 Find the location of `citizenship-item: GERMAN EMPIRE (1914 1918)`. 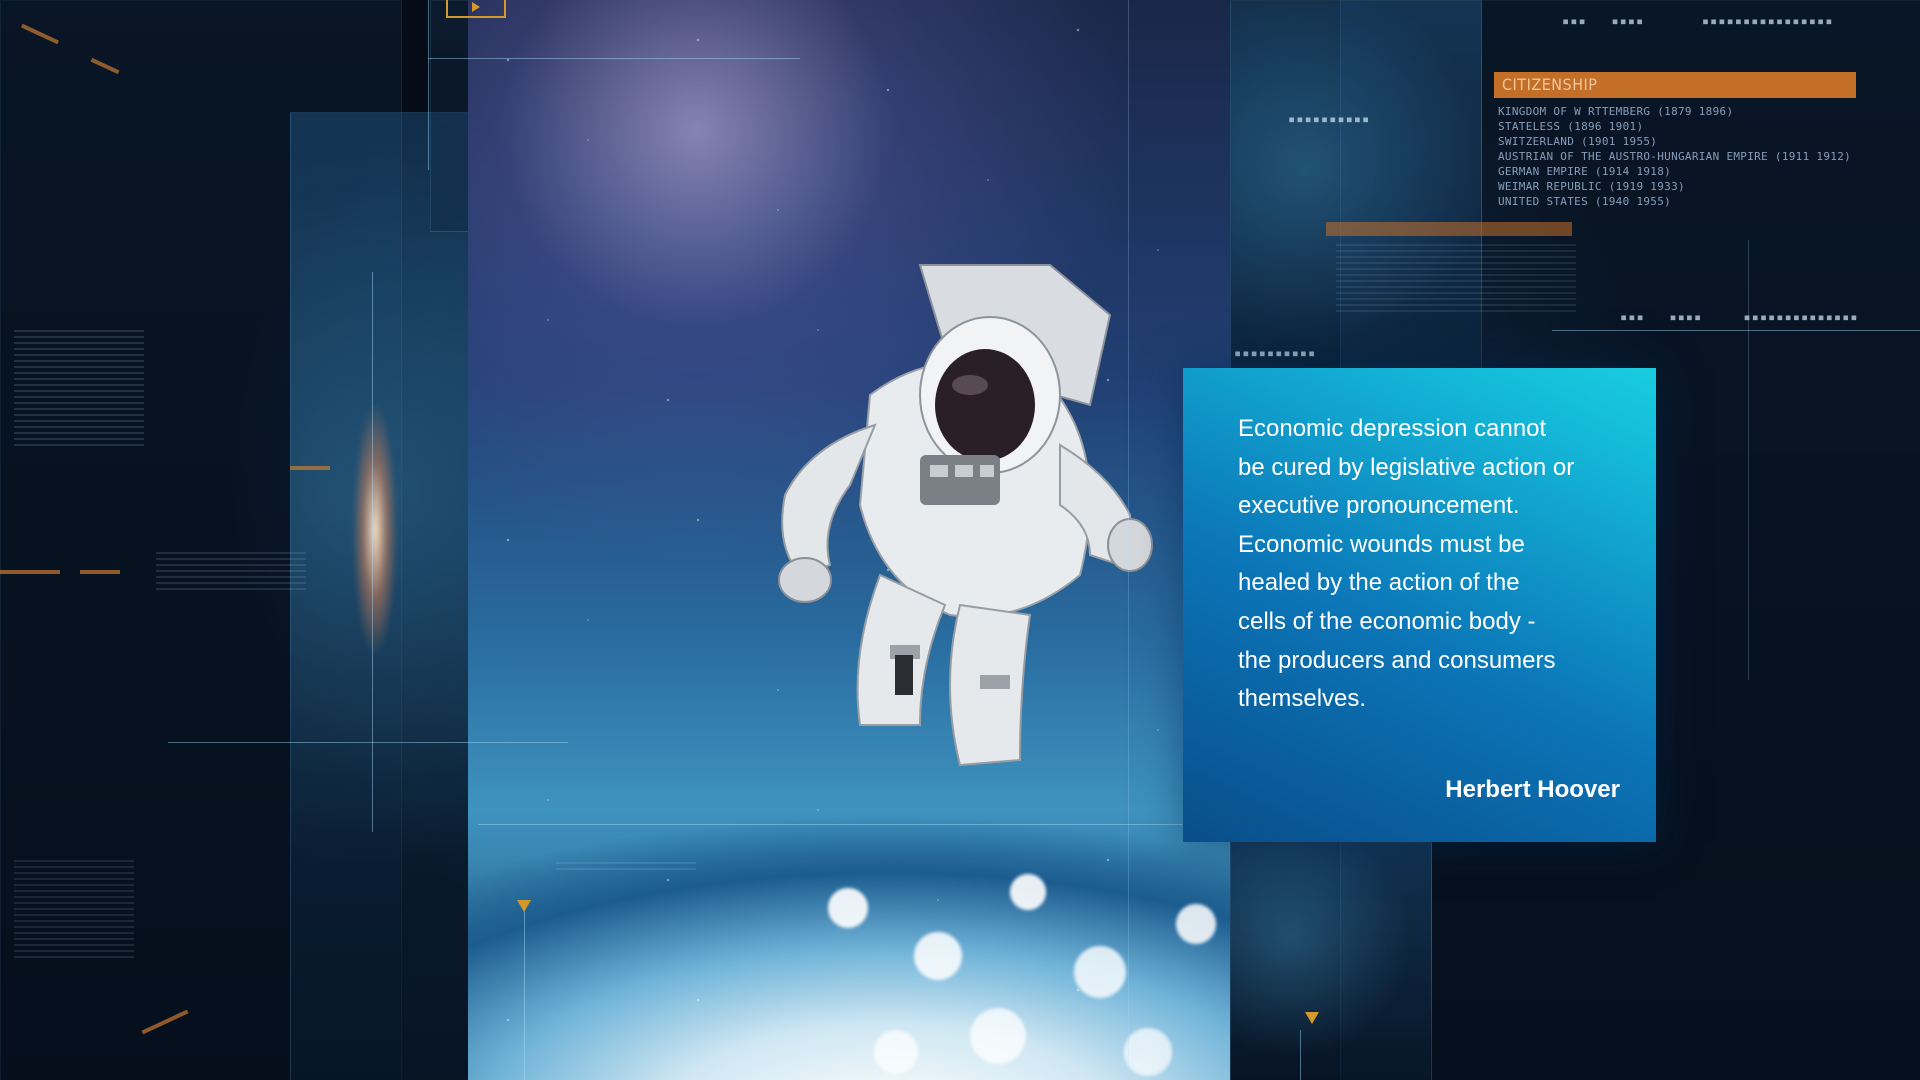

citizenship-item: GERMAN EMPIRE (1914 1918) is located at coordinates (1585, 171).